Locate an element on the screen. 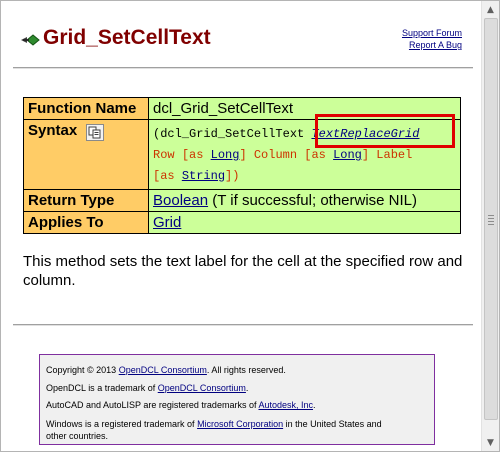 This screenshot has width=500, height=452. green-diamond-arrow-icon is located at coordinates (30, 40).